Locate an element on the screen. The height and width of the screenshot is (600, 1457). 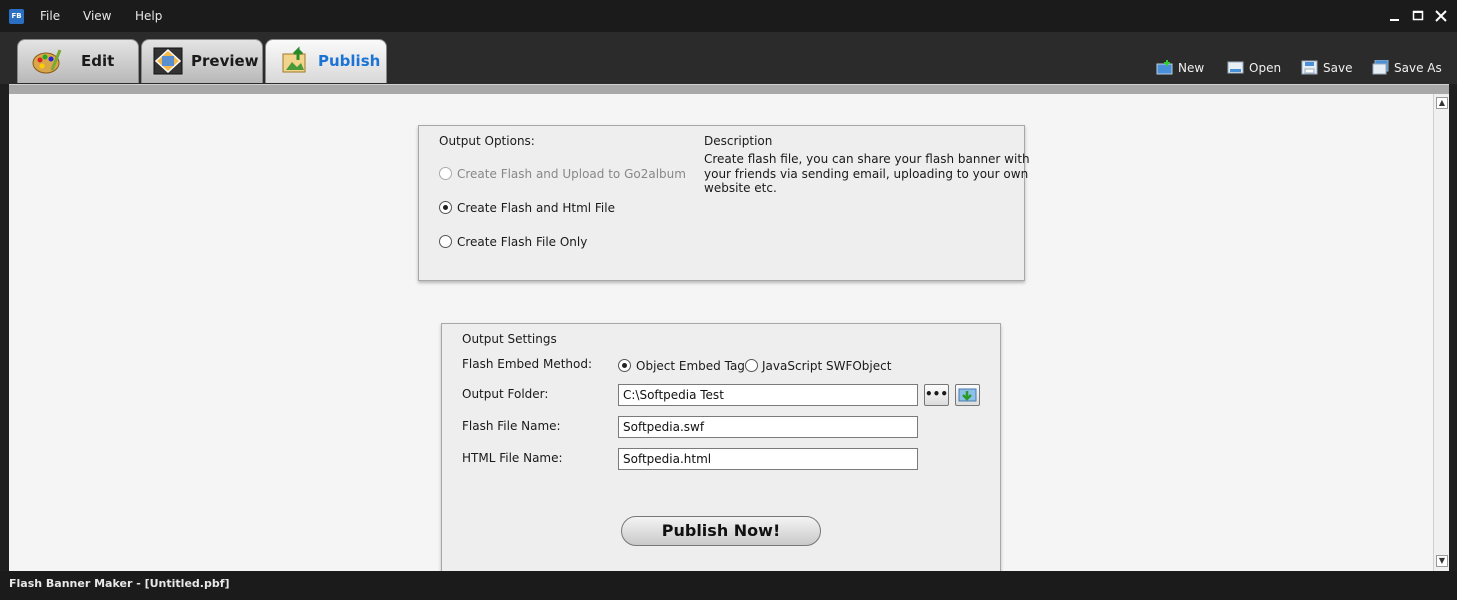
tab-preview-label: Preview is located at coordinates (225, 61).